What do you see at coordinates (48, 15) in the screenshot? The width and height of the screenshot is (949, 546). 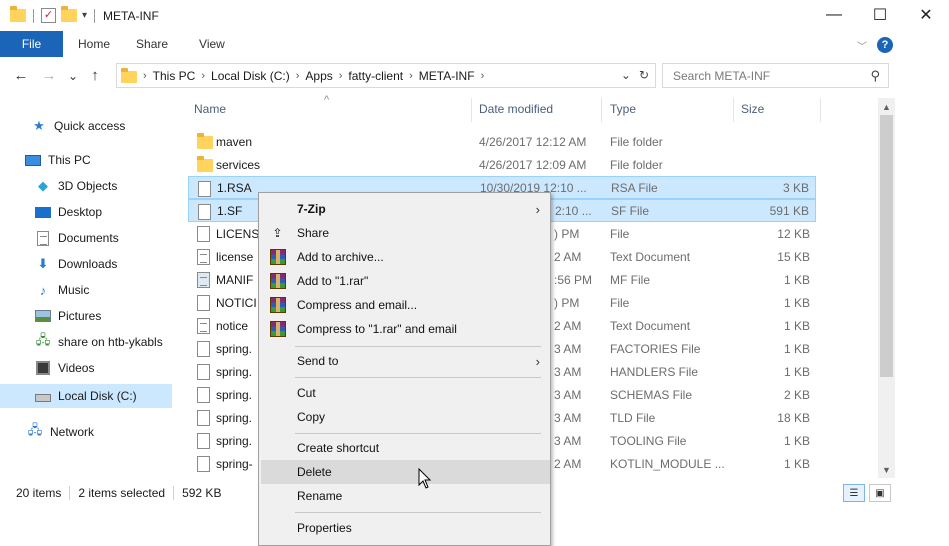 I see `properties-icon: ✓` at bounding box center [48, 15].